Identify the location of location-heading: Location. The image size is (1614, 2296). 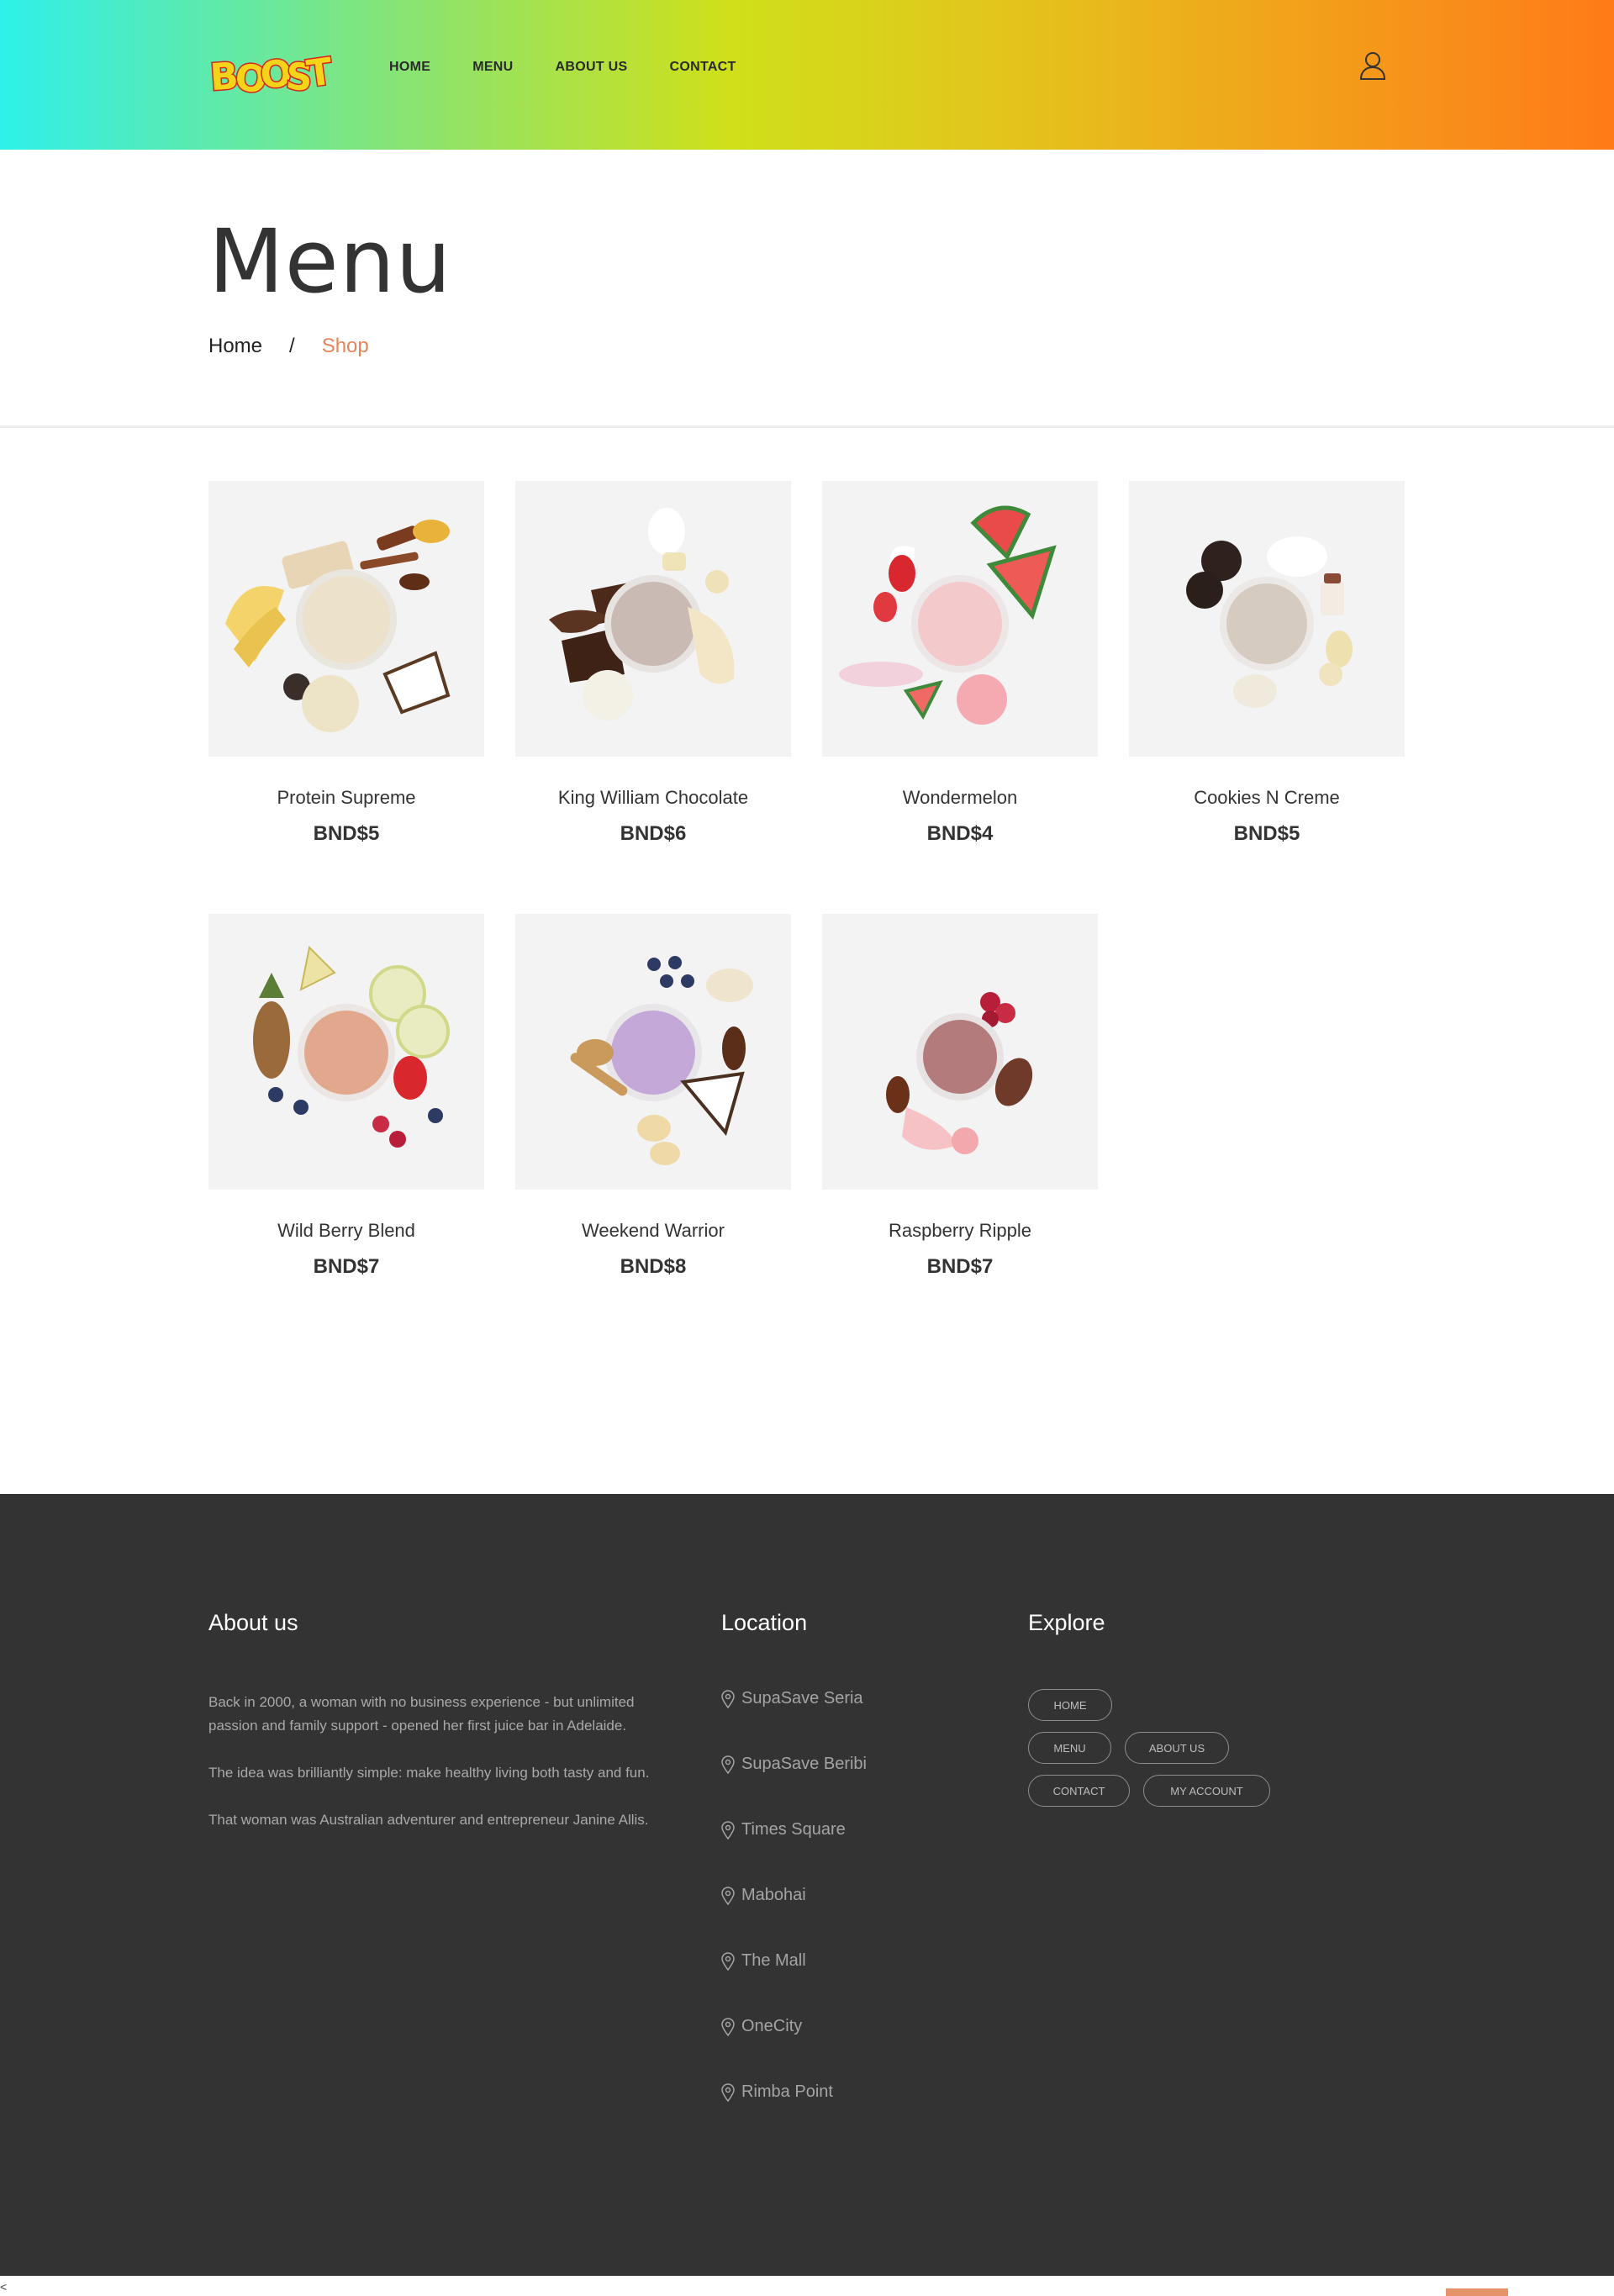
(764, 1622).